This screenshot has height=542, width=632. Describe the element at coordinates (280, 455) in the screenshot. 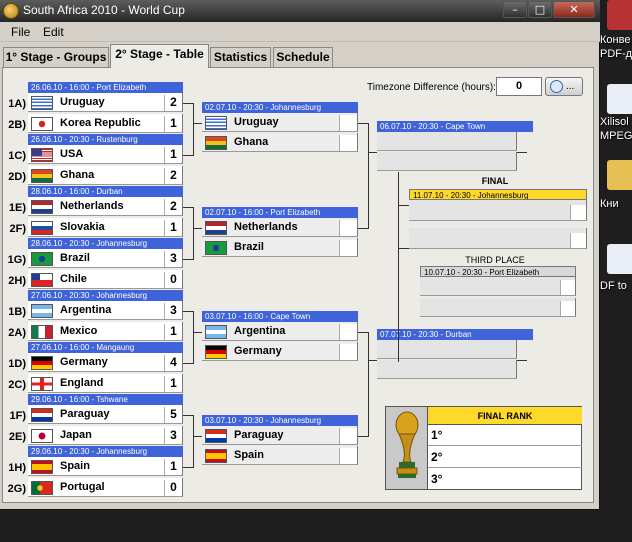

I see `team-row: Spain` at that location.